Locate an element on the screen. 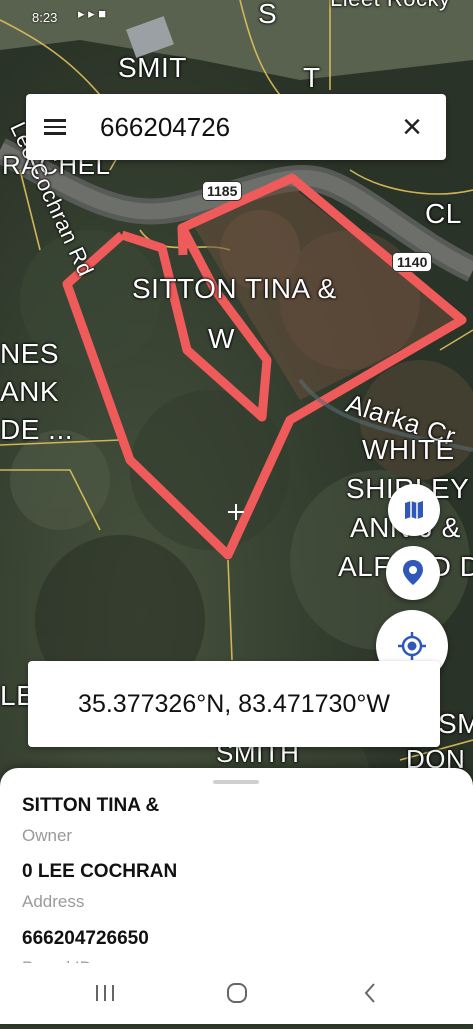 Image resolution: width=473 pixels, height=1029 pixels. close-icon: × is located at coordinates (412, 127).